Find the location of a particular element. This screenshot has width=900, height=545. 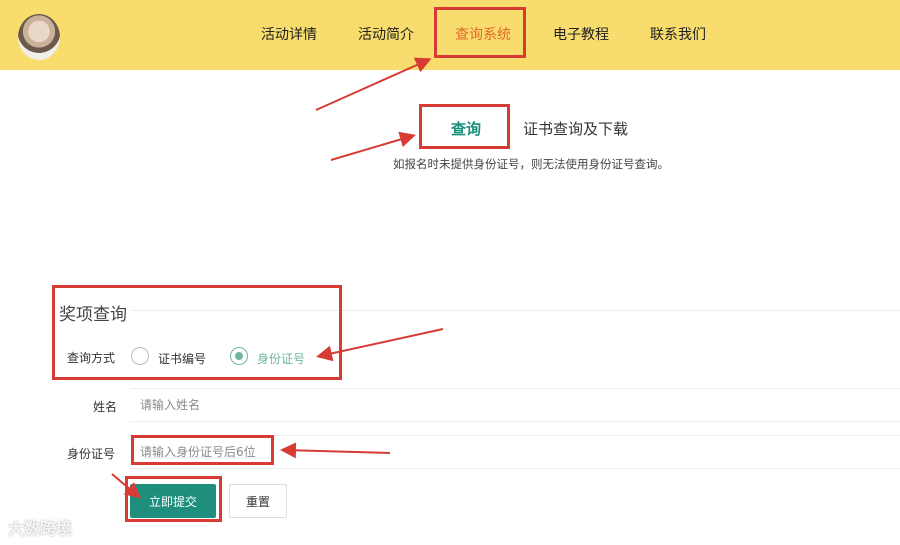

nav-tutorial: 电子教程 is located at coordinates (581, 34).